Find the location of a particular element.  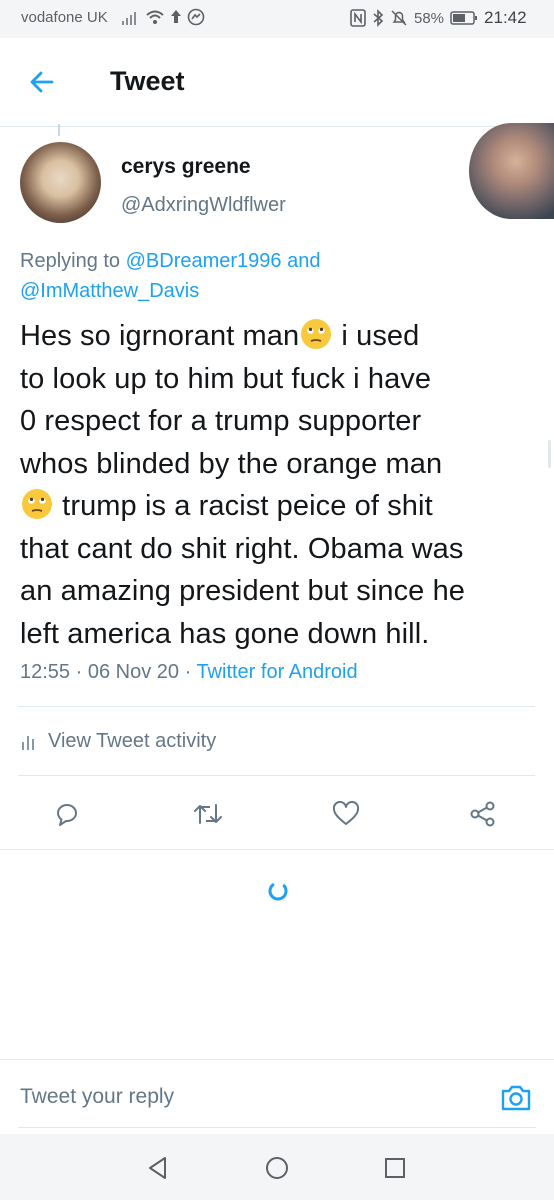

status-time: 21:42 is located at coordinates (505, 17).